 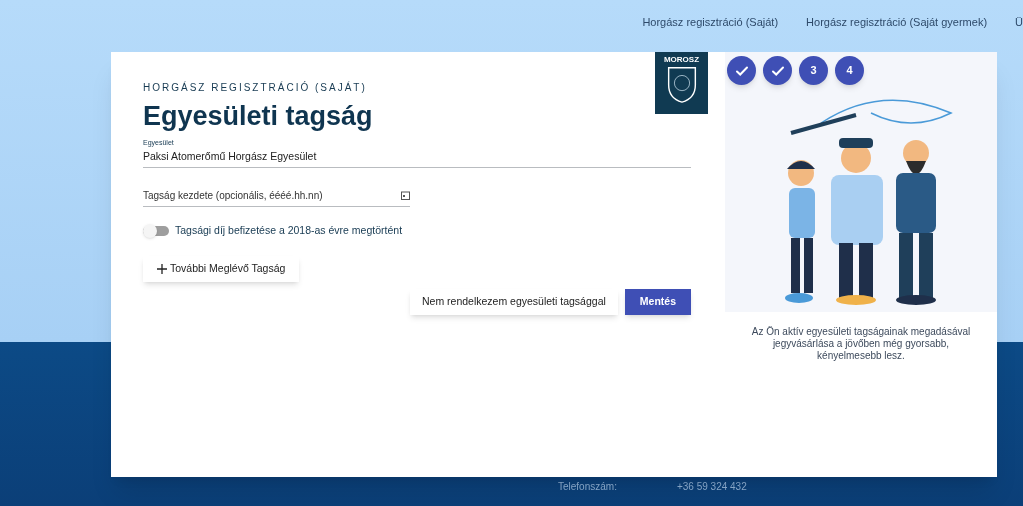 What do you see at coordinates (813, 70) in the screenshot?
I see `step-indicator: 3` at bounding box center [813, 70].